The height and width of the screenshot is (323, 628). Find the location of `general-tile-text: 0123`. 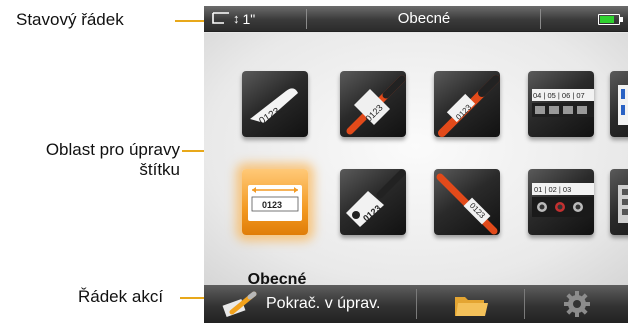

general-tile-text: 0123 is located at coordinates (272, 205).